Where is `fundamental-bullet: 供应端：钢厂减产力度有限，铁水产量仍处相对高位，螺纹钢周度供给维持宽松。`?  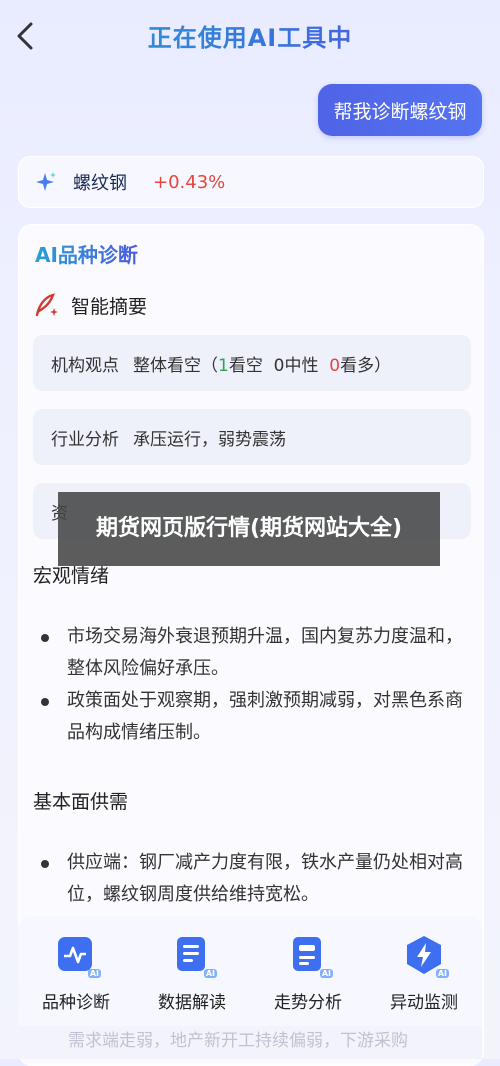
fundamental-bullet: 供应端：钢厂减产力度有限，铁水产量仍处相对高位，螺纹钢周度供给维持宽松。 is located at coordinates (256, 879).